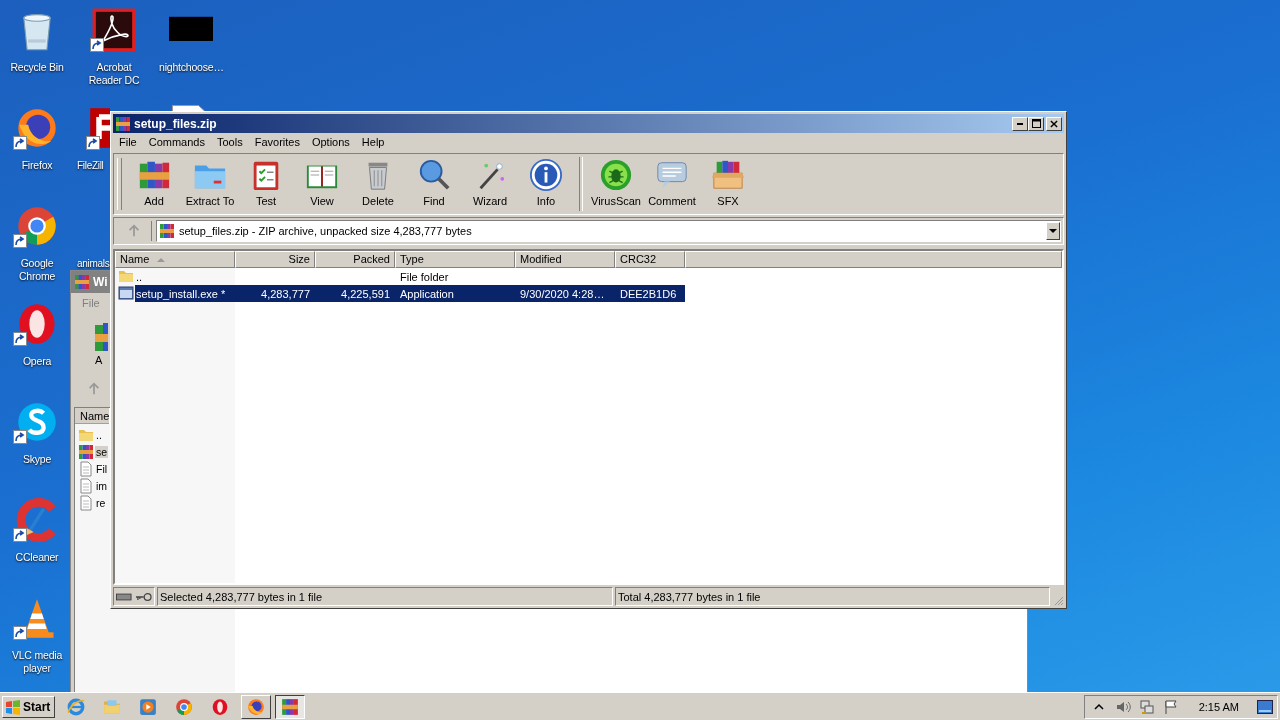 The height and width of the screenshot is (720, 1280). I want to click on menu-item: Options, so click(330, 142).